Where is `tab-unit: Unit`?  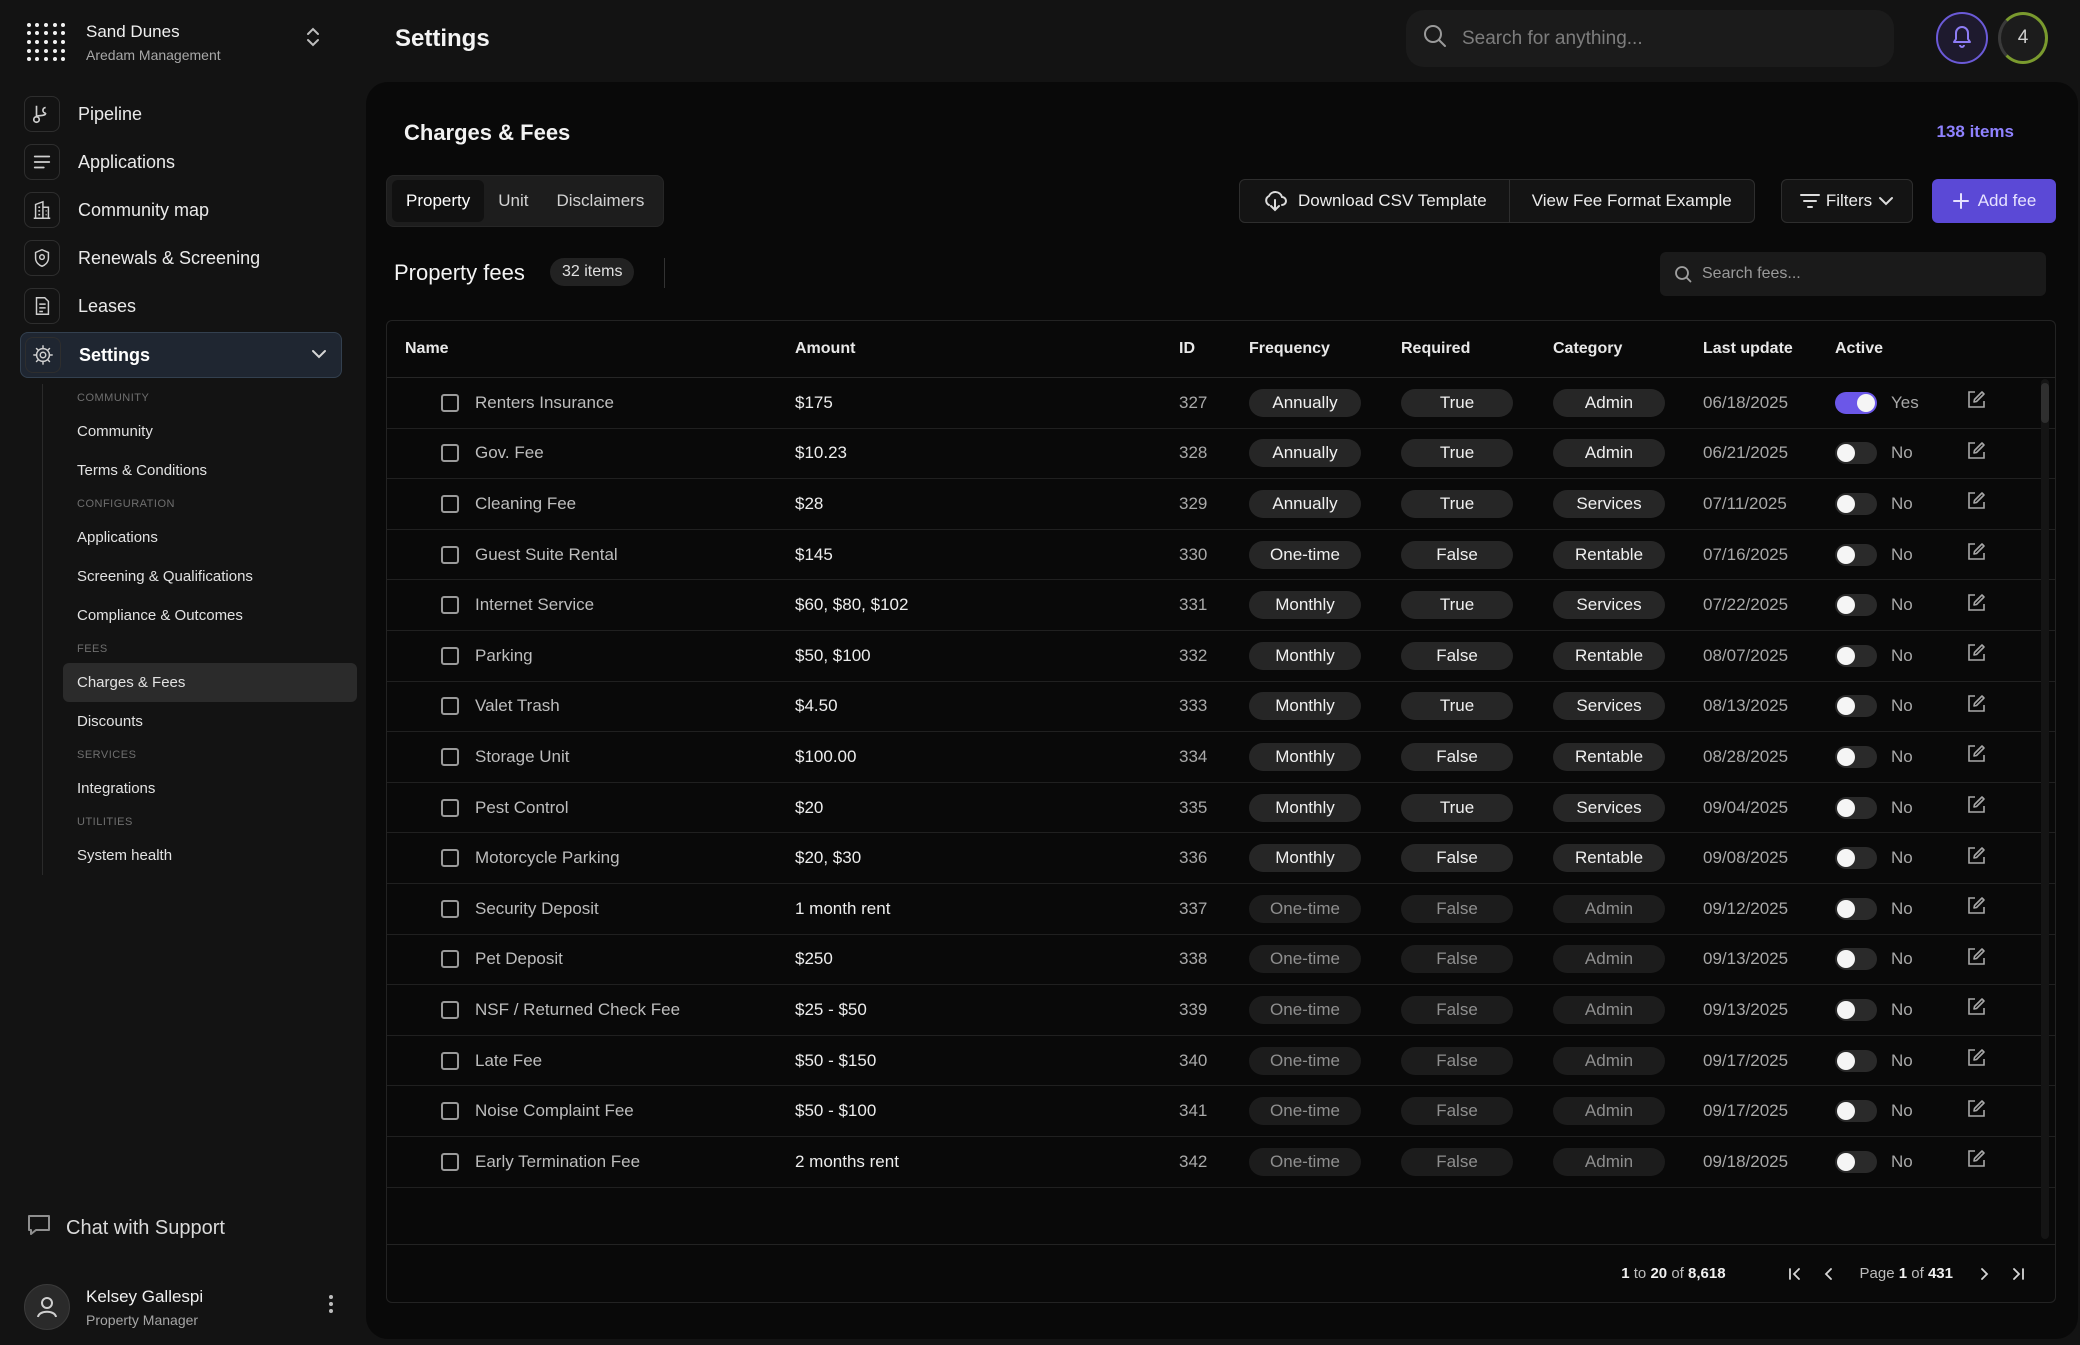
tab-unit: Unit is located at coordinates (513, 201).